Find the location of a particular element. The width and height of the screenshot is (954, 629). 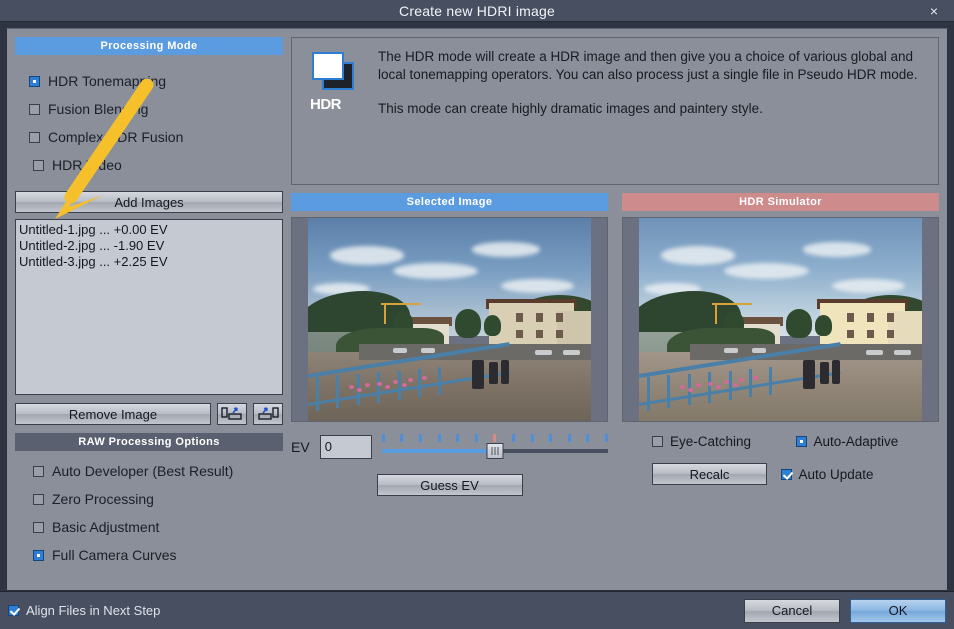

ev-slider-fill is located at coordinates (438, 451).